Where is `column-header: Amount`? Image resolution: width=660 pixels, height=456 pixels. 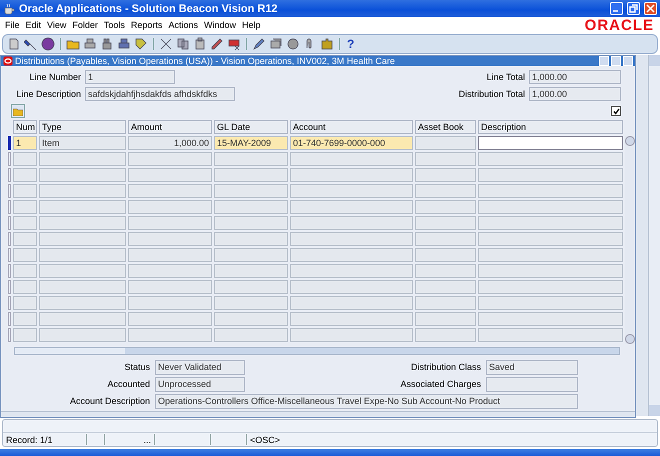 column-header: Amount is located at coordinates (170, 127).